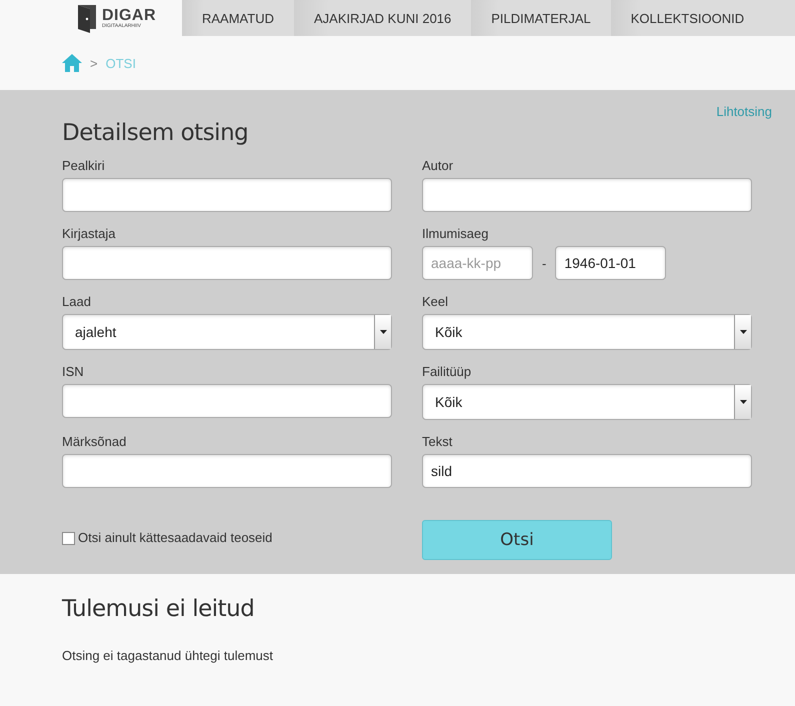 The height and width of the screenshot is (706, 795). Describe the element at coordinates (383, 18) in the screenshot. I see `nav-tab: AJAKIRJAD KUNI 2016` at that location.